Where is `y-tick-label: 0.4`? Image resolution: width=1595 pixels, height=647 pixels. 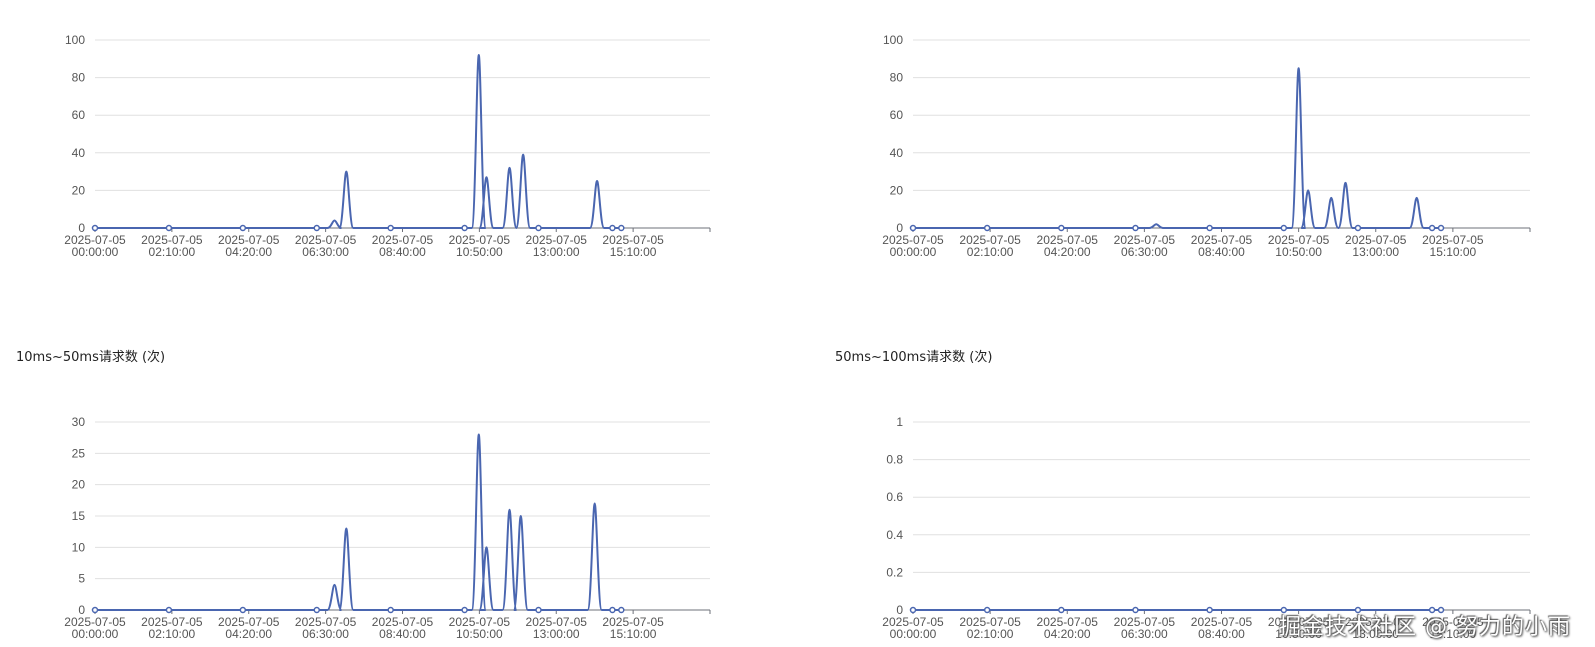
y-tick-label: 0.4 is located at coordinates (894, 535).